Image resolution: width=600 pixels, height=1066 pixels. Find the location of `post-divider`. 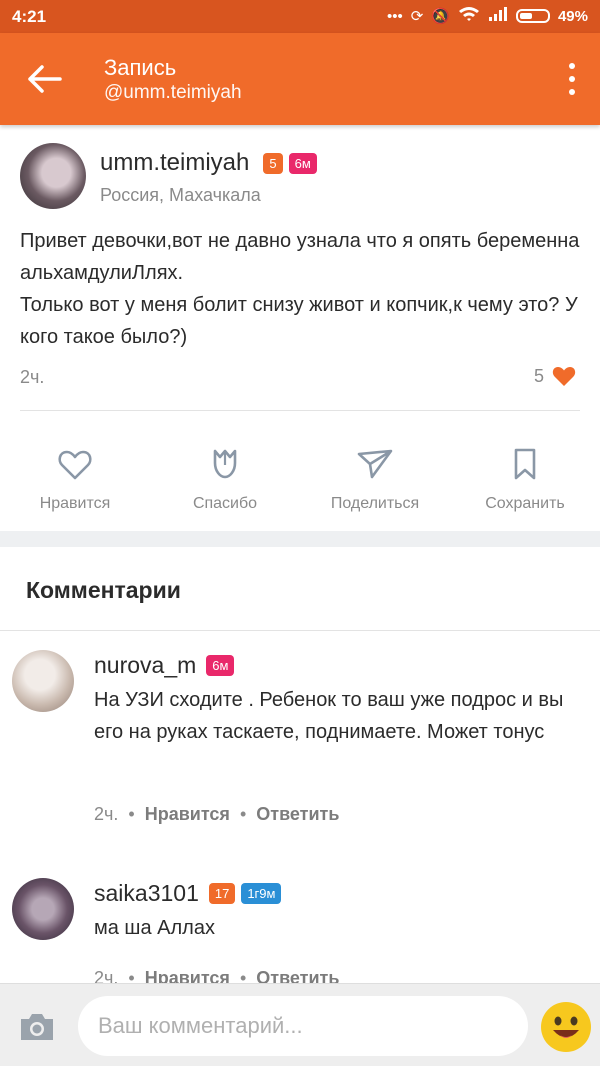

post-divider is located at coordinates (300, 410).